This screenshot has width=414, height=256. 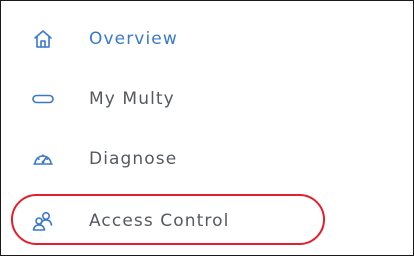 What do you see at coordinates (43, 221) in the screenshot?
I see `users-icon` at bounding box center [43, 221].